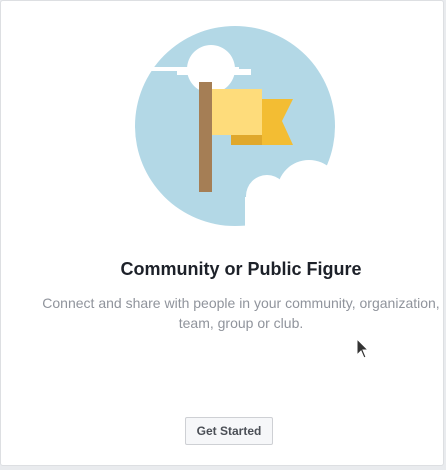 The image size is (446, 470). I want to click on flag-front, so click(237, 112).